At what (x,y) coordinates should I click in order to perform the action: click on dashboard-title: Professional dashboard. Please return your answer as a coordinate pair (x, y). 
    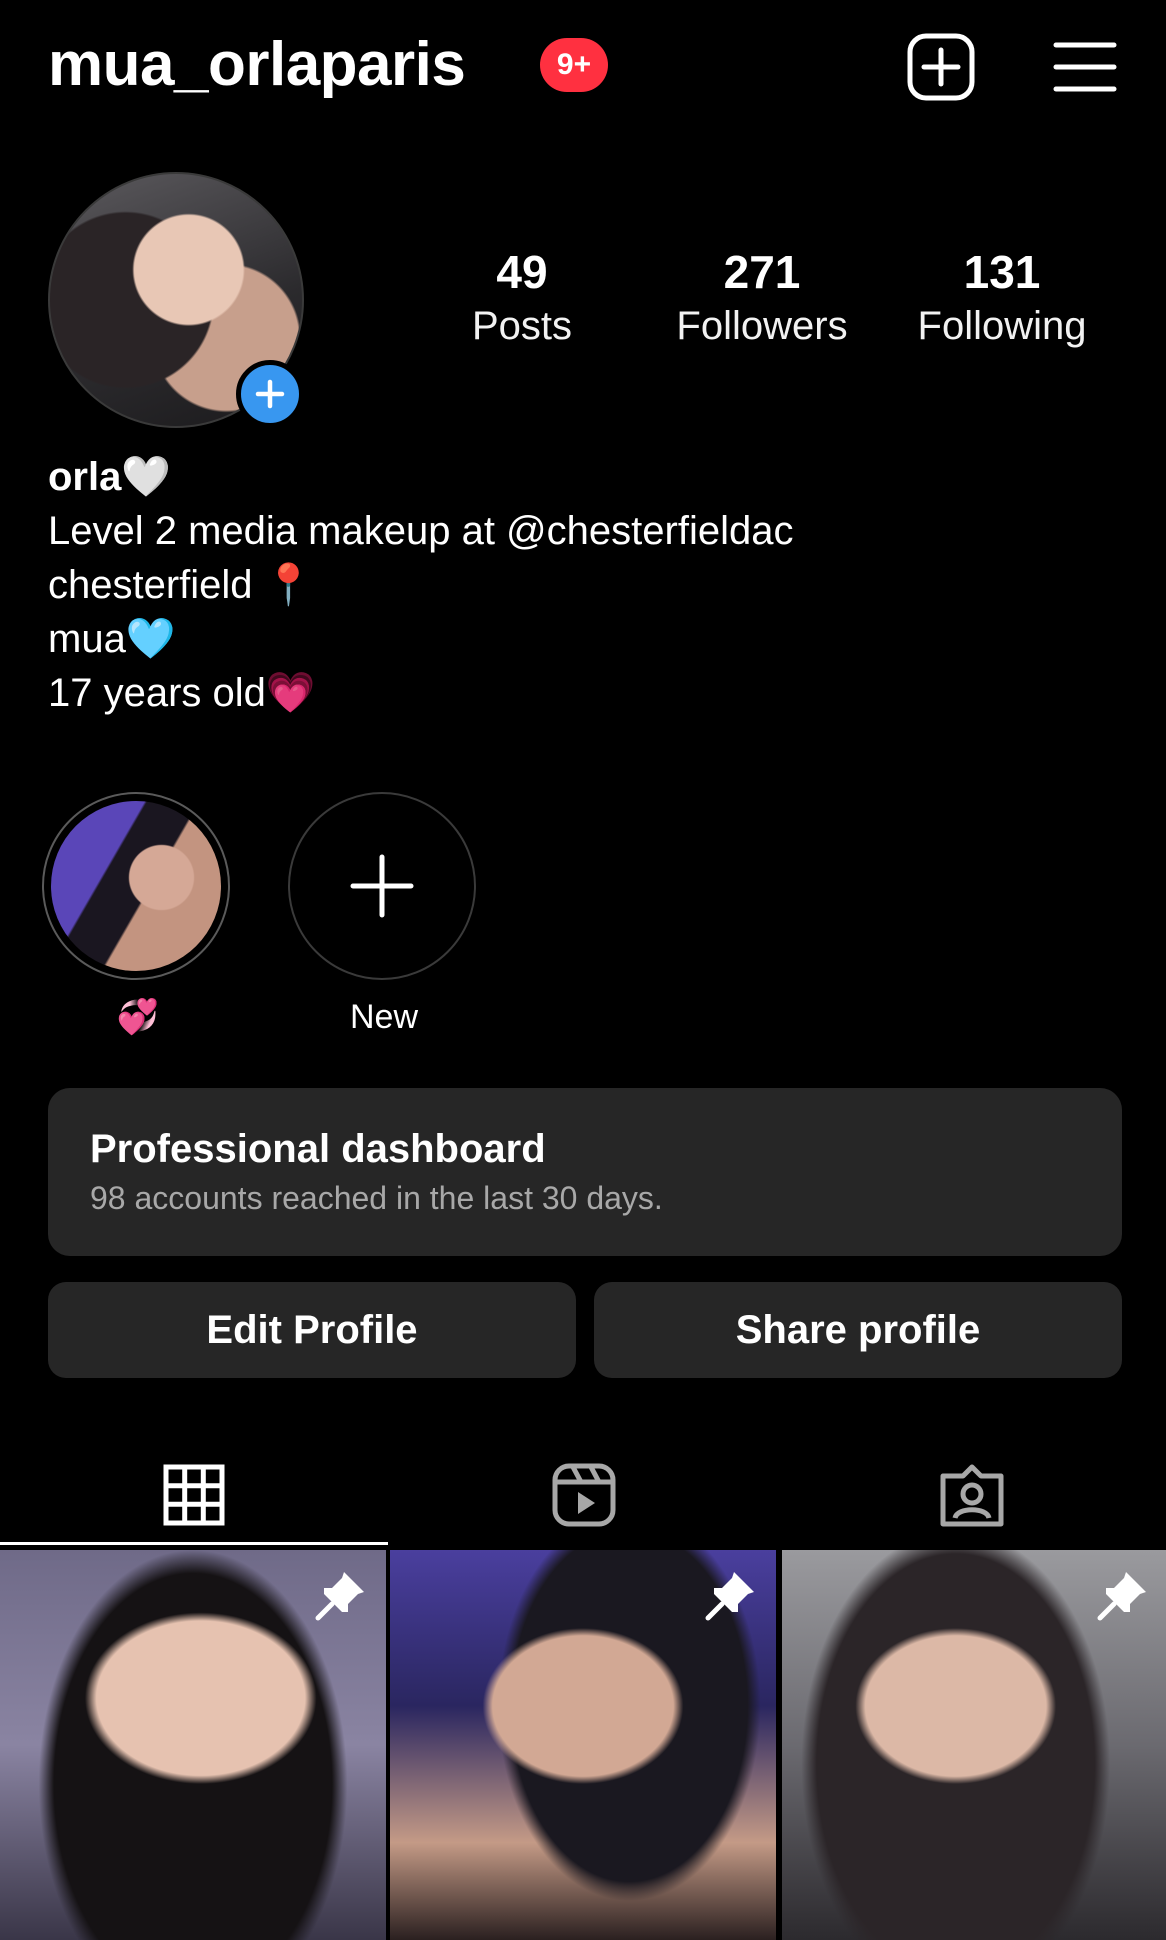
    Looking at the image, I should click on (318, 1149).